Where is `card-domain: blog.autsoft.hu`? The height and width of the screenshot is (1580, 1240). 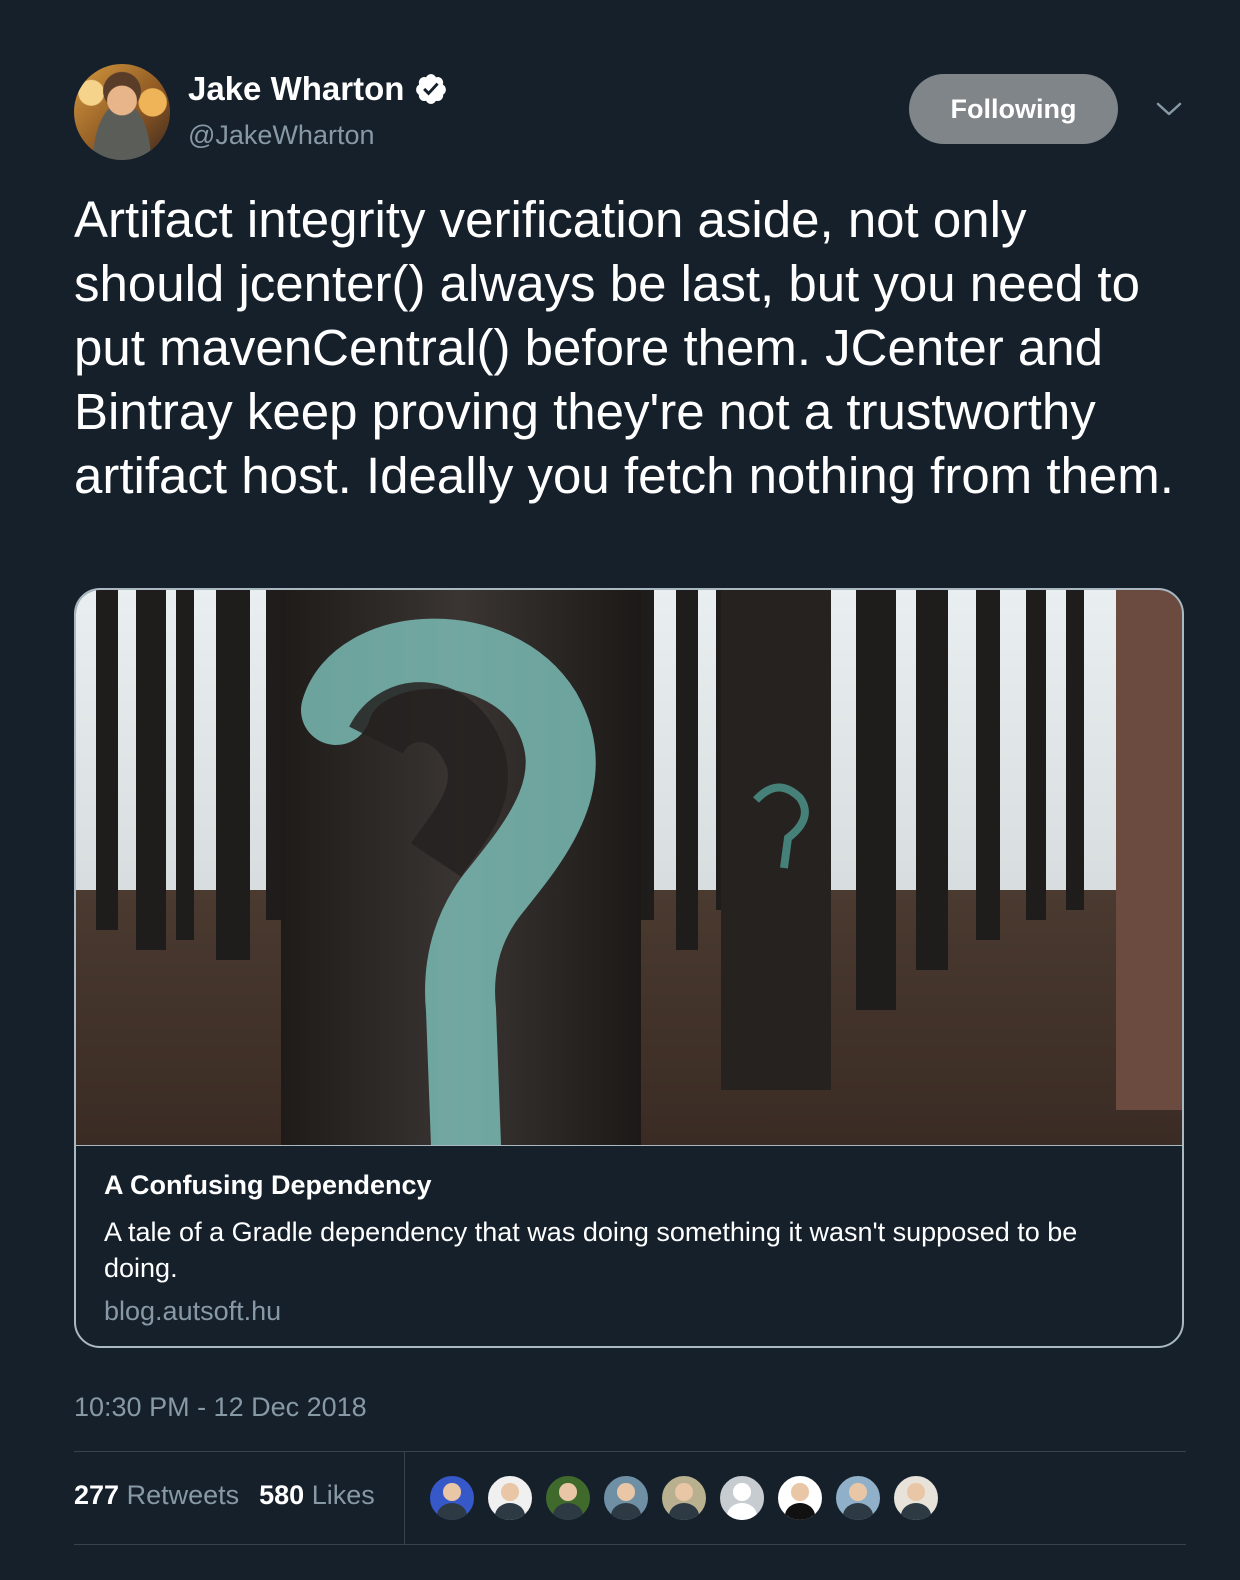
card-domain: blog.autsoft.hu is located at coordinates (193, 1311).